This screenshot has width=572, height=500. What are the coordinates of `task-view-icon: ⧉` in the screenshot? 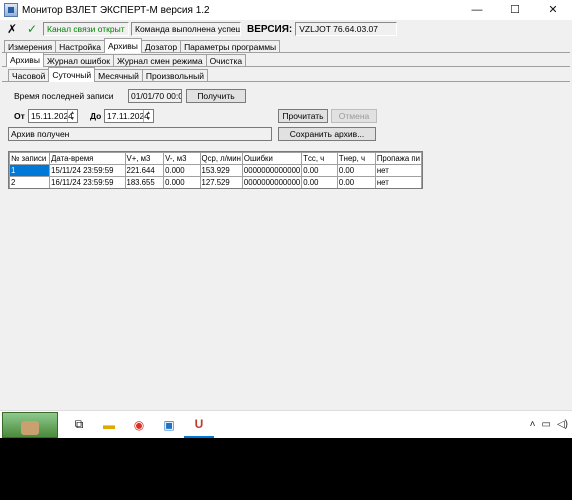 It's located at (79, 425).